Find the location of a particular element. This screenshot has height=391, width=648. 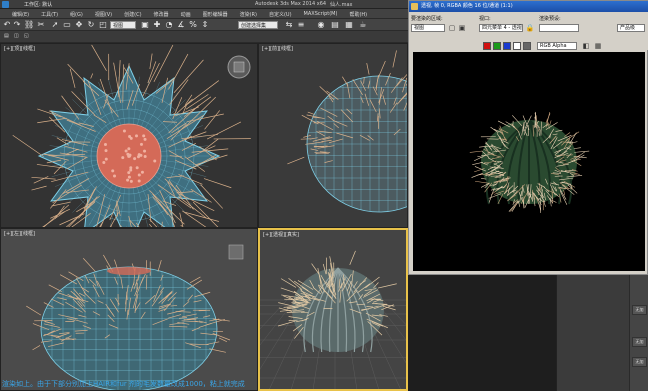

align-icon: ≡ is located at coordinates (301, 25).